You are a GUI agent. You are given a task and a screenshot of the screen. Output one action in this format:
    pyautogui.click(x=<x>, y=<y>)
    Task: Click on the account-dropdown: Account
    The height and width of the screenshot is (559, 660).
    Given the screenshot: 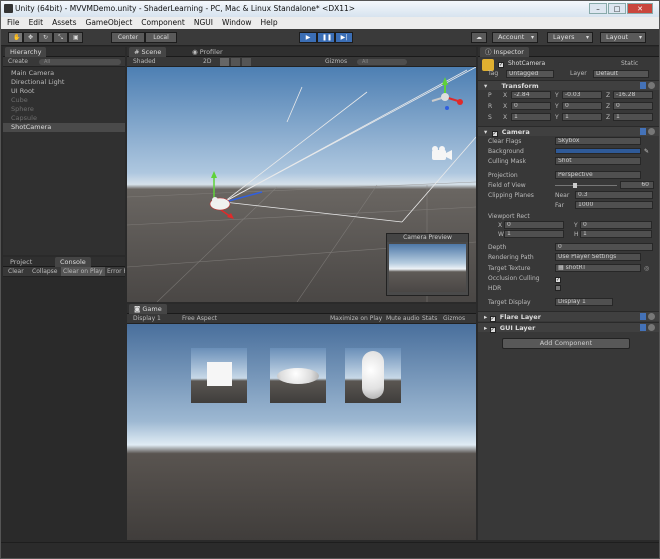 What is the action you would take?
    pyautogui.click(x=515, y=37)
    